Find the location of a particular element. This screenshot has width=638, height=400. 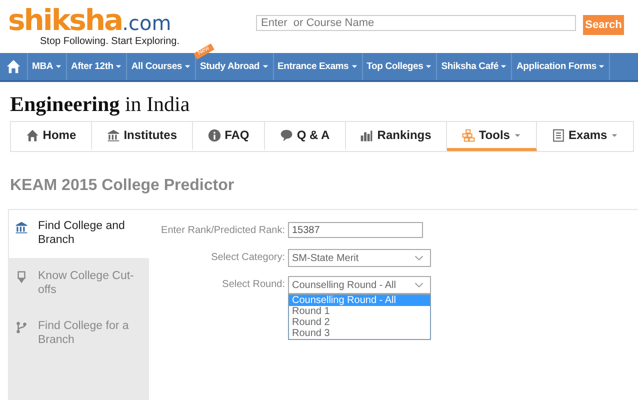

tab: FAQ is located at coordinates (229, 136).